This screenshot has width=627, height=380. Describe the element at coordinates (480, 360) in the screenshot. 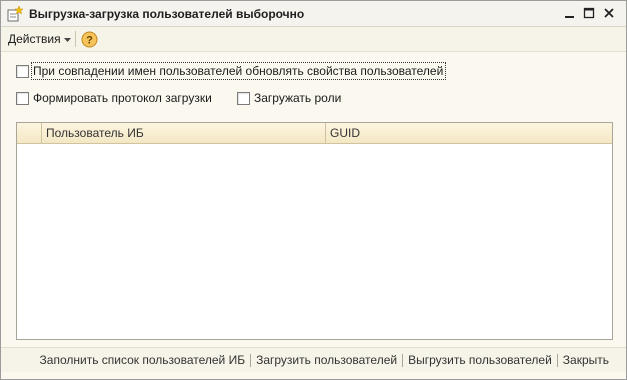

I see `unload-users-button: Выгрузить пользователей` at that location.